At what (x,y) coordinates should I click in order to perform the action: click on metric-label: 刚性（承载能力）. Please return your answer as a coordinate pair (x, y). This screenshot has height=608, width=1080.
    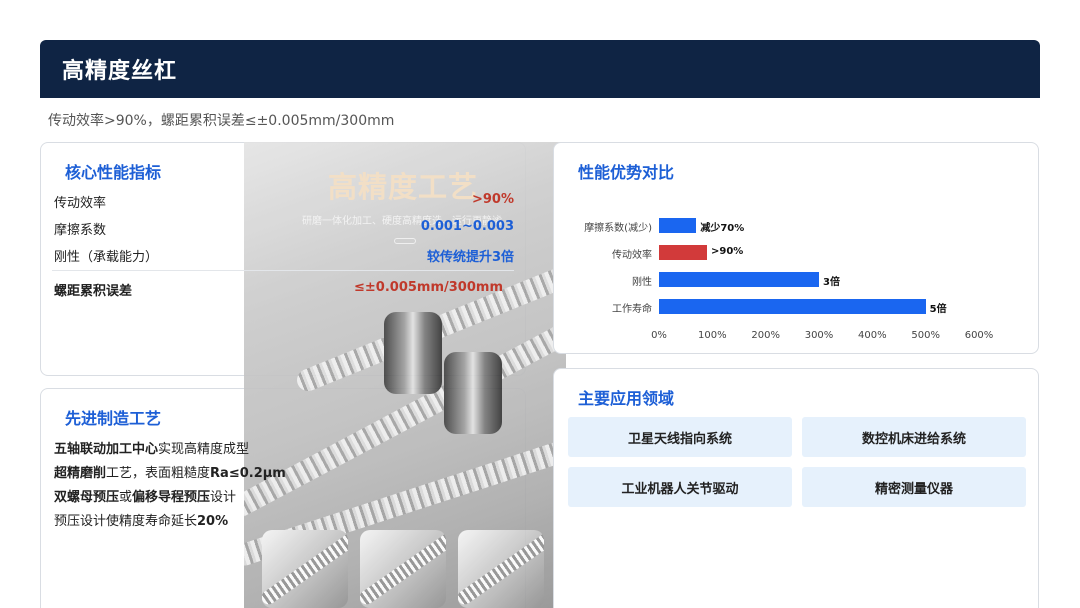
    Looking at the image, I should click on (106, 257).